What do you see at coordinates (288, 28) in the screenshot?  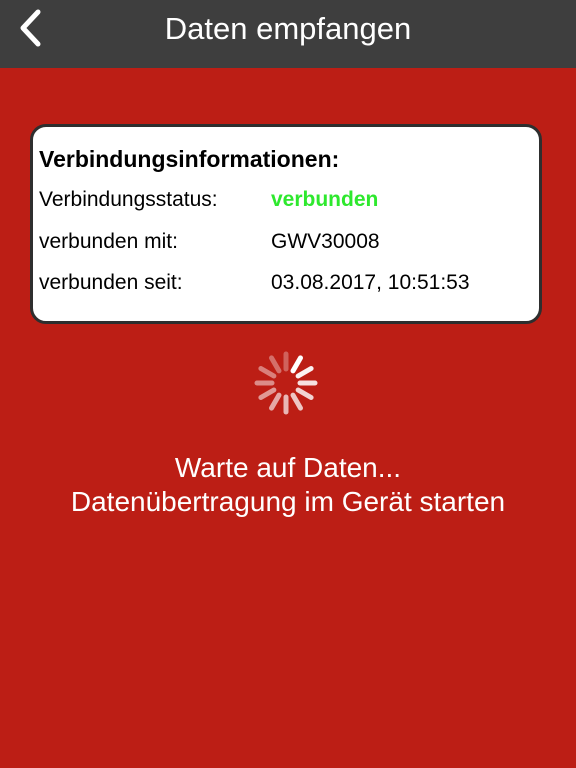 I see `page-title: Daten empfangen` at bounding box center [288, 28].